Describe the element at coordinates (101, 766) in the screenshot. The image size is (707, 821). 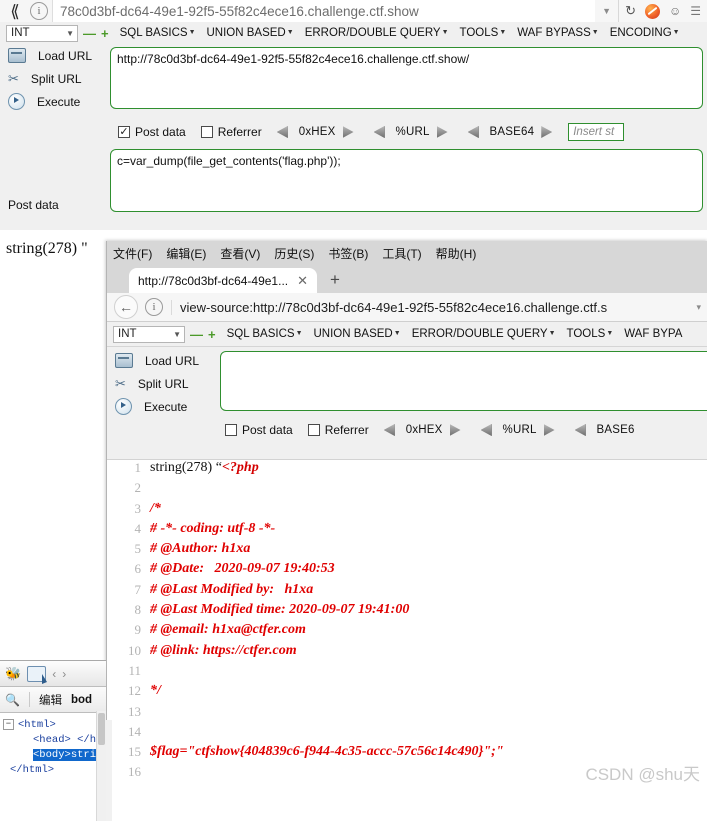
I see `devtools-scrollbar` at that location.